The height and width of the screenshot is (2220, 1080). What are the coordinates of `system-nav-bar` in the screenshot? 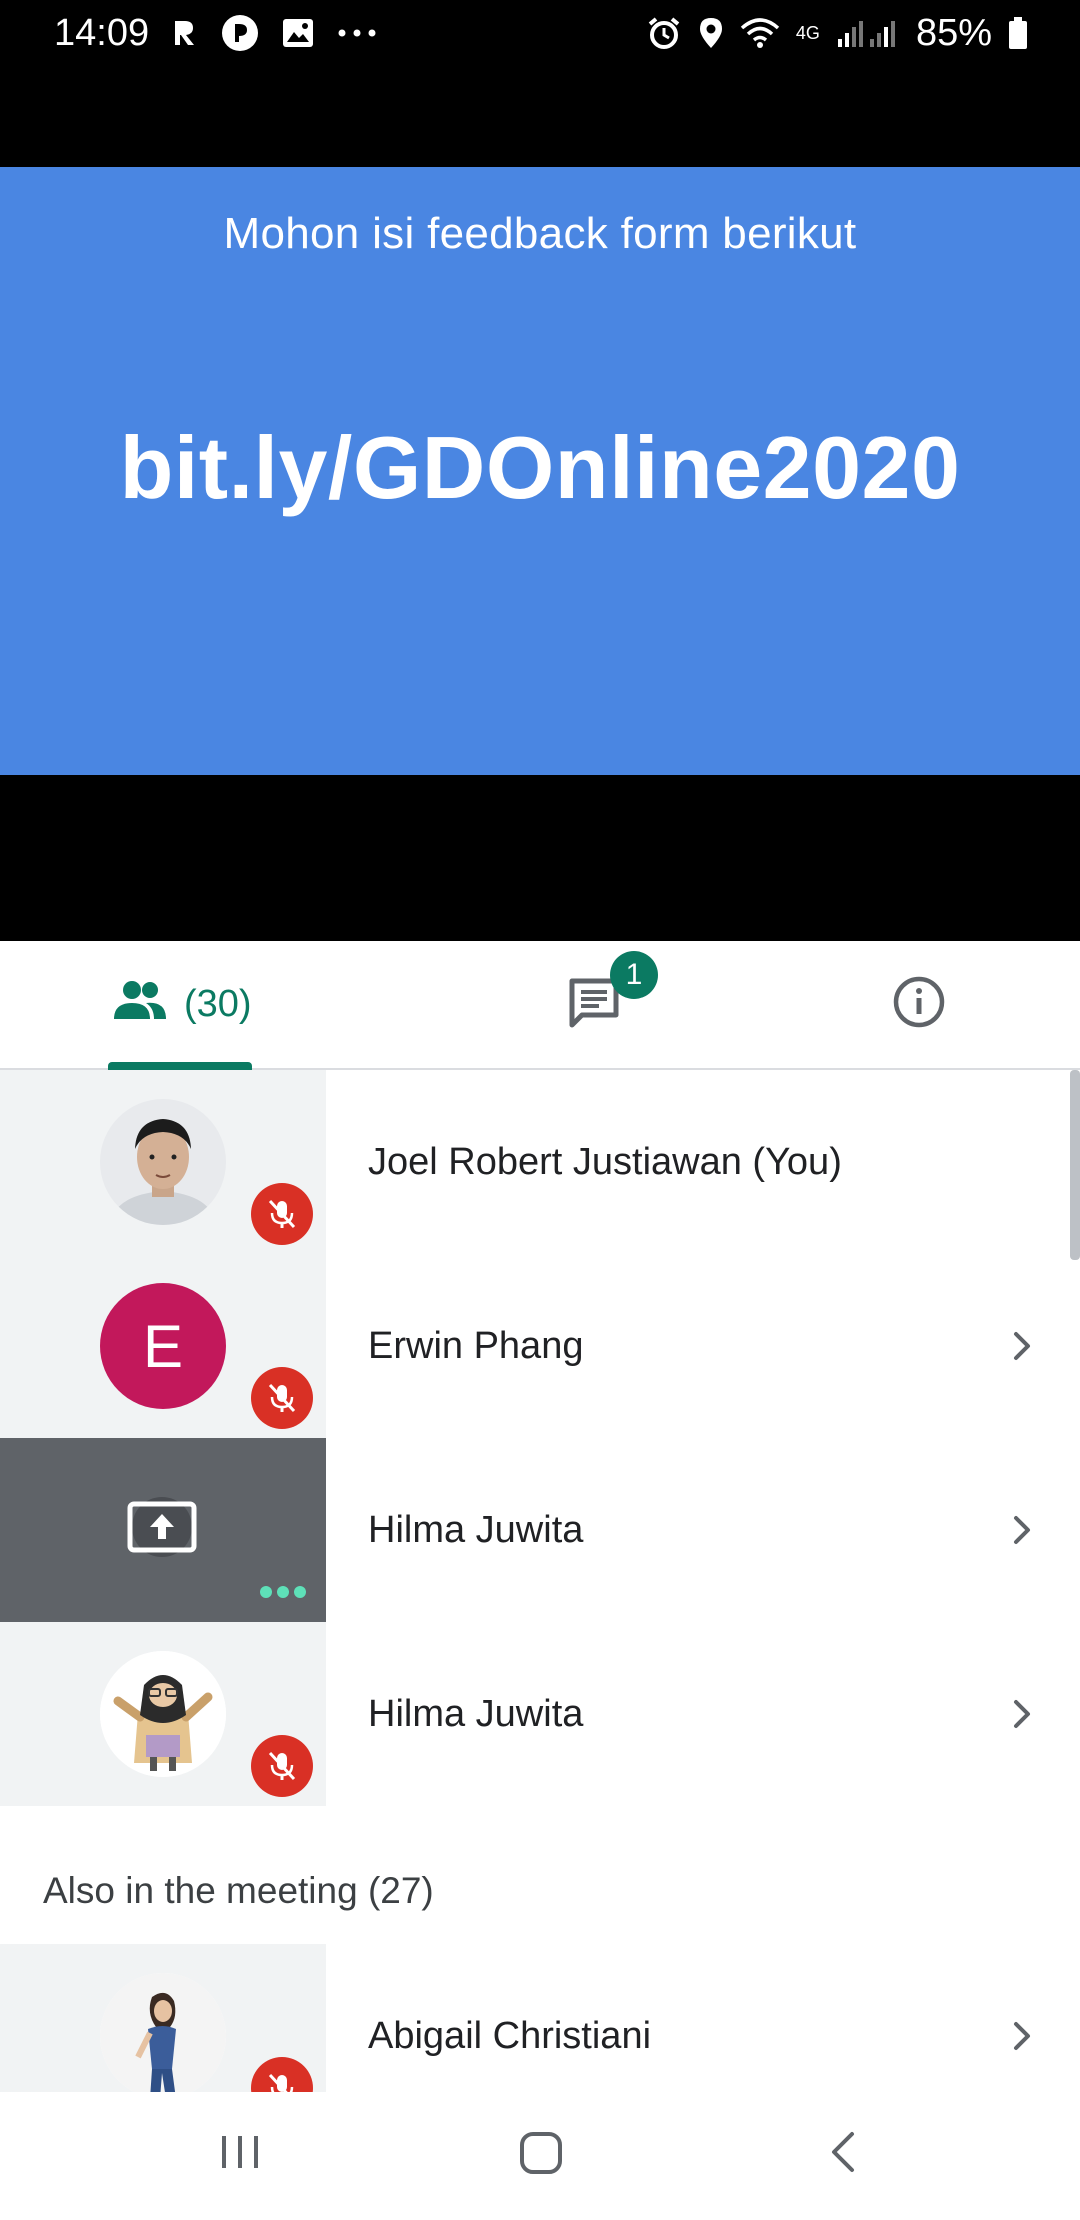 It's located at (540, 2156).